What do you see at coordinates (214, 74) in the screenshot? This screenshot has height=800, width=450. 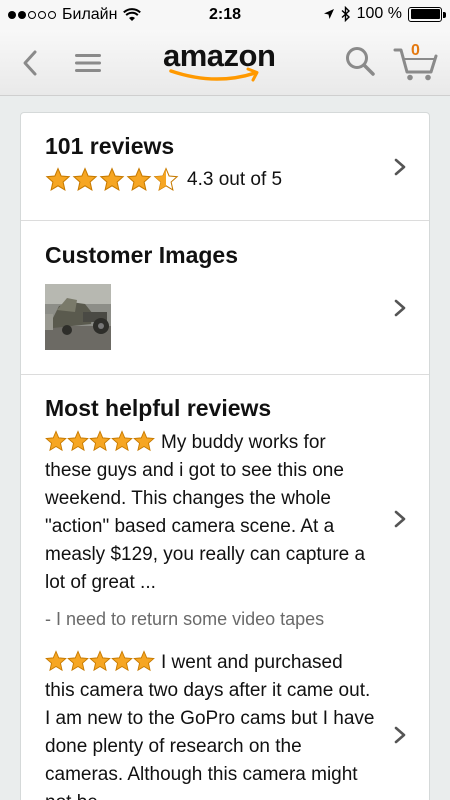 I see `smile-arrow-icon` at bounding box center [214, 74].